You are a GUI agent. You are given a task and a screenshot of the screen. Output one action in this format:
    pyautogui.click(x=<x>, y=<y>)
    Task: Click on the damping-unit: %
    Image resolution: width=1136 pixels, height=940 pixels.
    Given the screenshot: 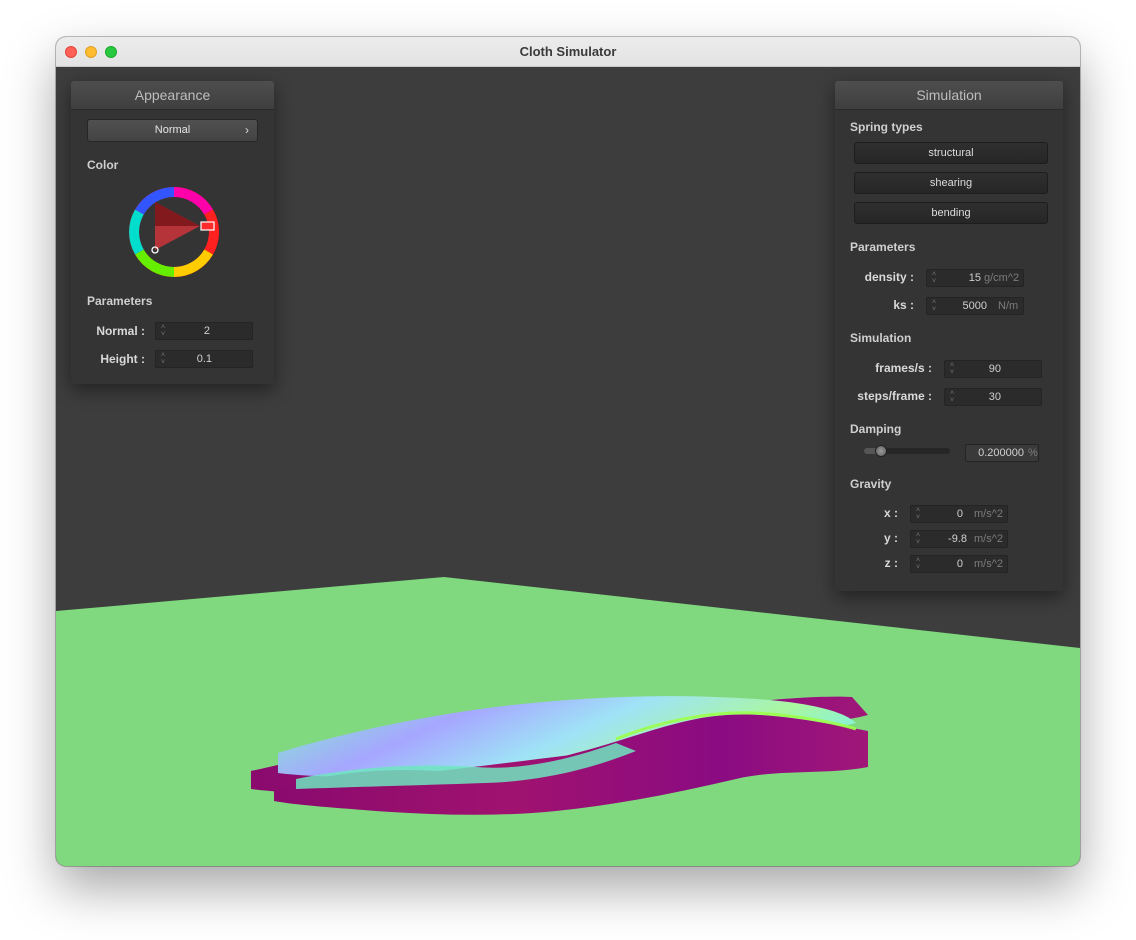 What is the action you would take?
    pyautogui.click(x=1033, y=453)
    